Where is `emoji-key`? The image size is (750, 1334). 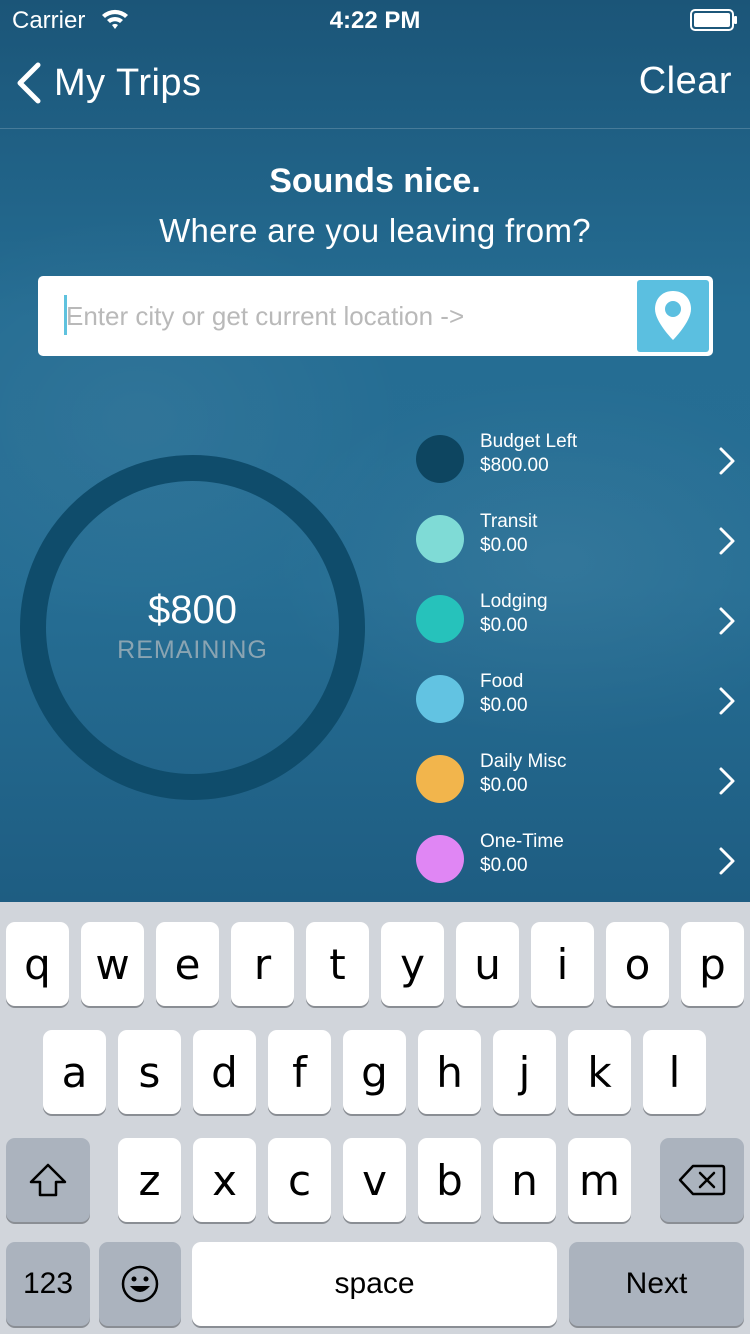 emoji-key is located at coordinates (140, 1284).